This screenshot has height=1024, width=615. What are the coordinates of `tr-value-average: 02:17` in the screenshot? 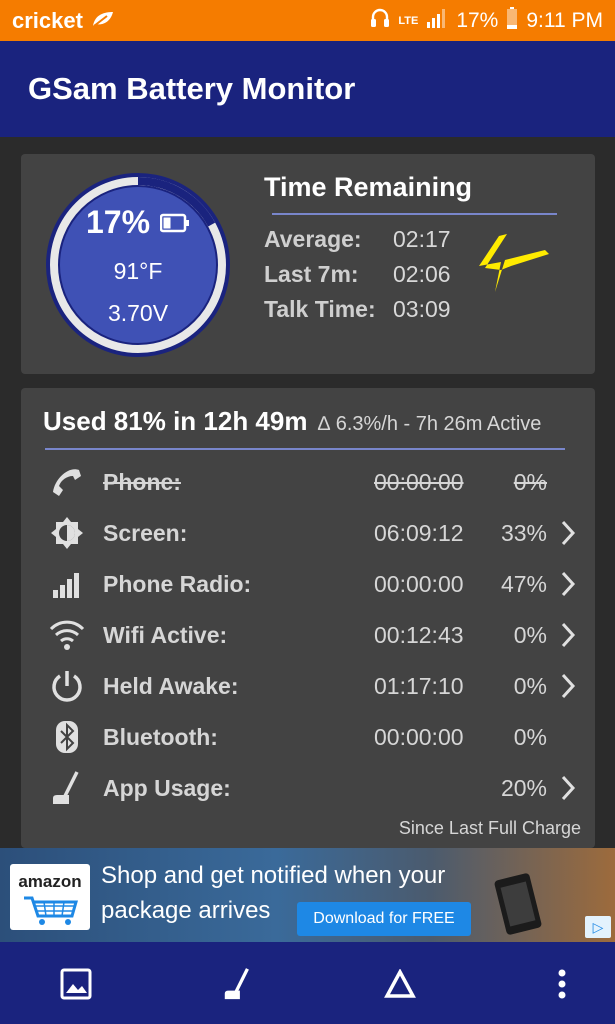 It's located at (422, 239).